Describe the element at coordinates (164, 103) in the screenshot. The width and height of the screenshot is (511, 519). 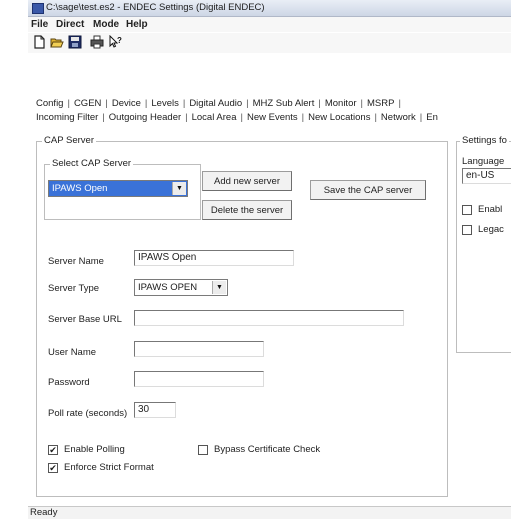
I see `tab-levels: Levels` at that location.